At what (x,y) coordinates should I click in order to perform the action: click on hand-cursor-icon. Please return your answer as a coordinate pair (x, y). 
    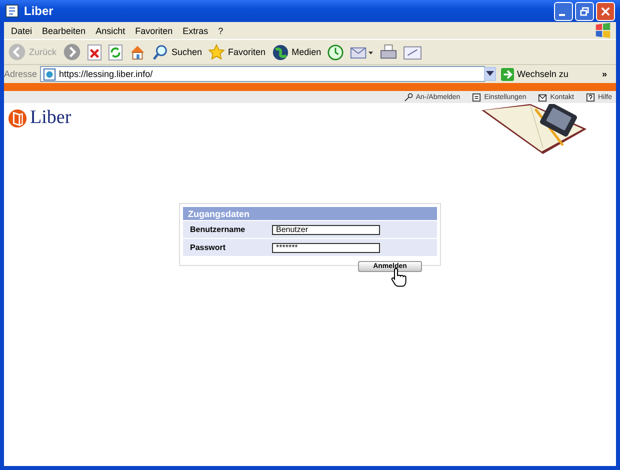
    Looking at the image, I should click on (399, 277).